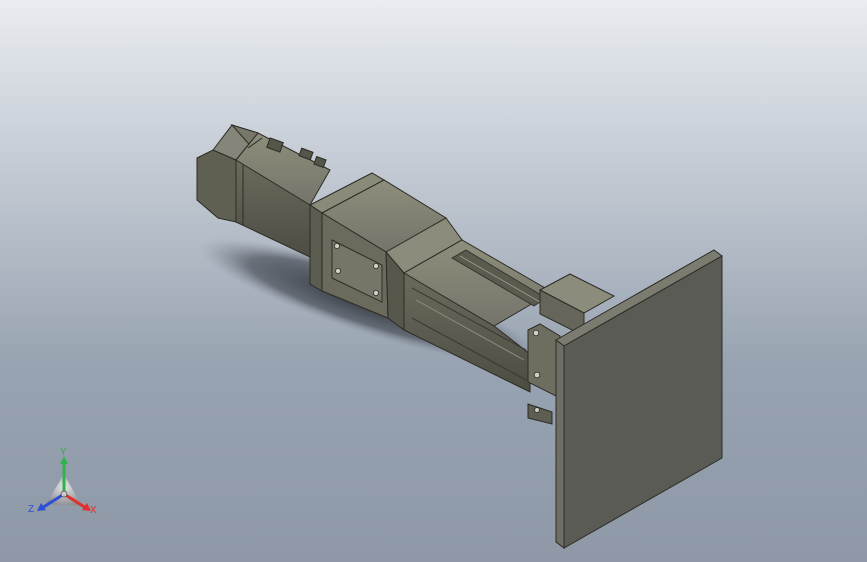  I want to click on x-axis-label: X, so click(93, 510).